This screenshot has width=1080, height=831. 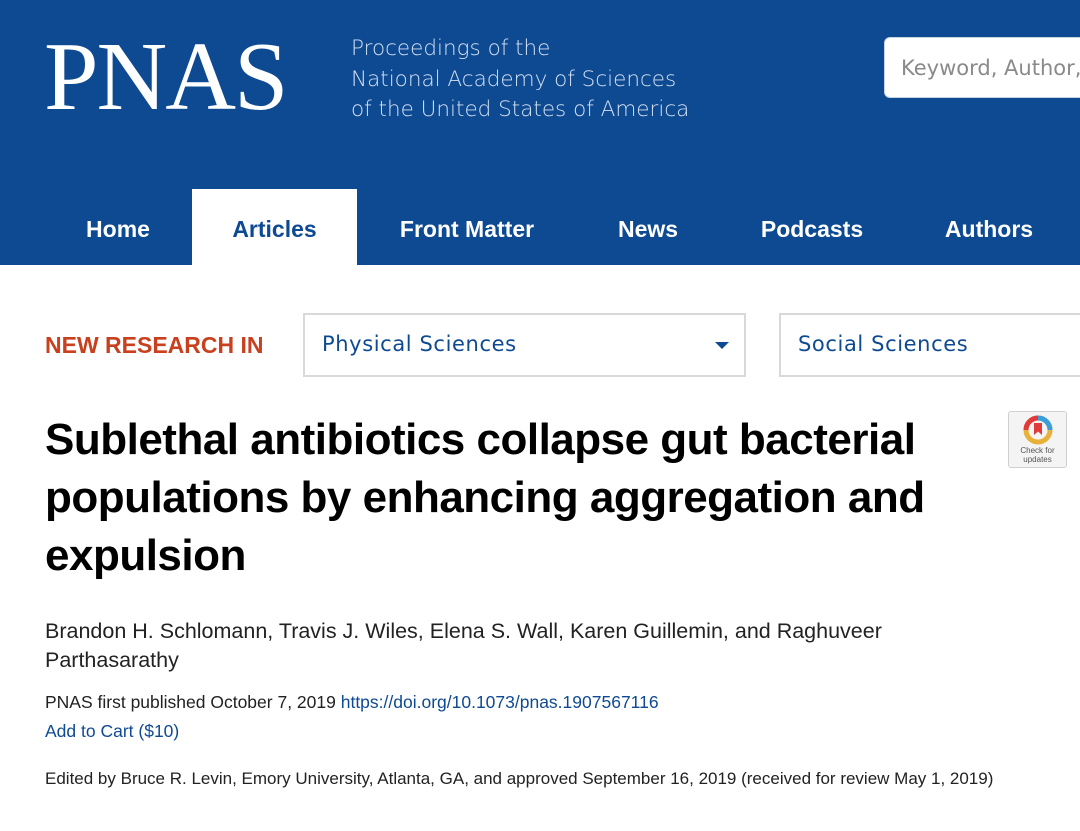 I want to click on dropdown-label: Social Sciences, so click(x=883, y=344).